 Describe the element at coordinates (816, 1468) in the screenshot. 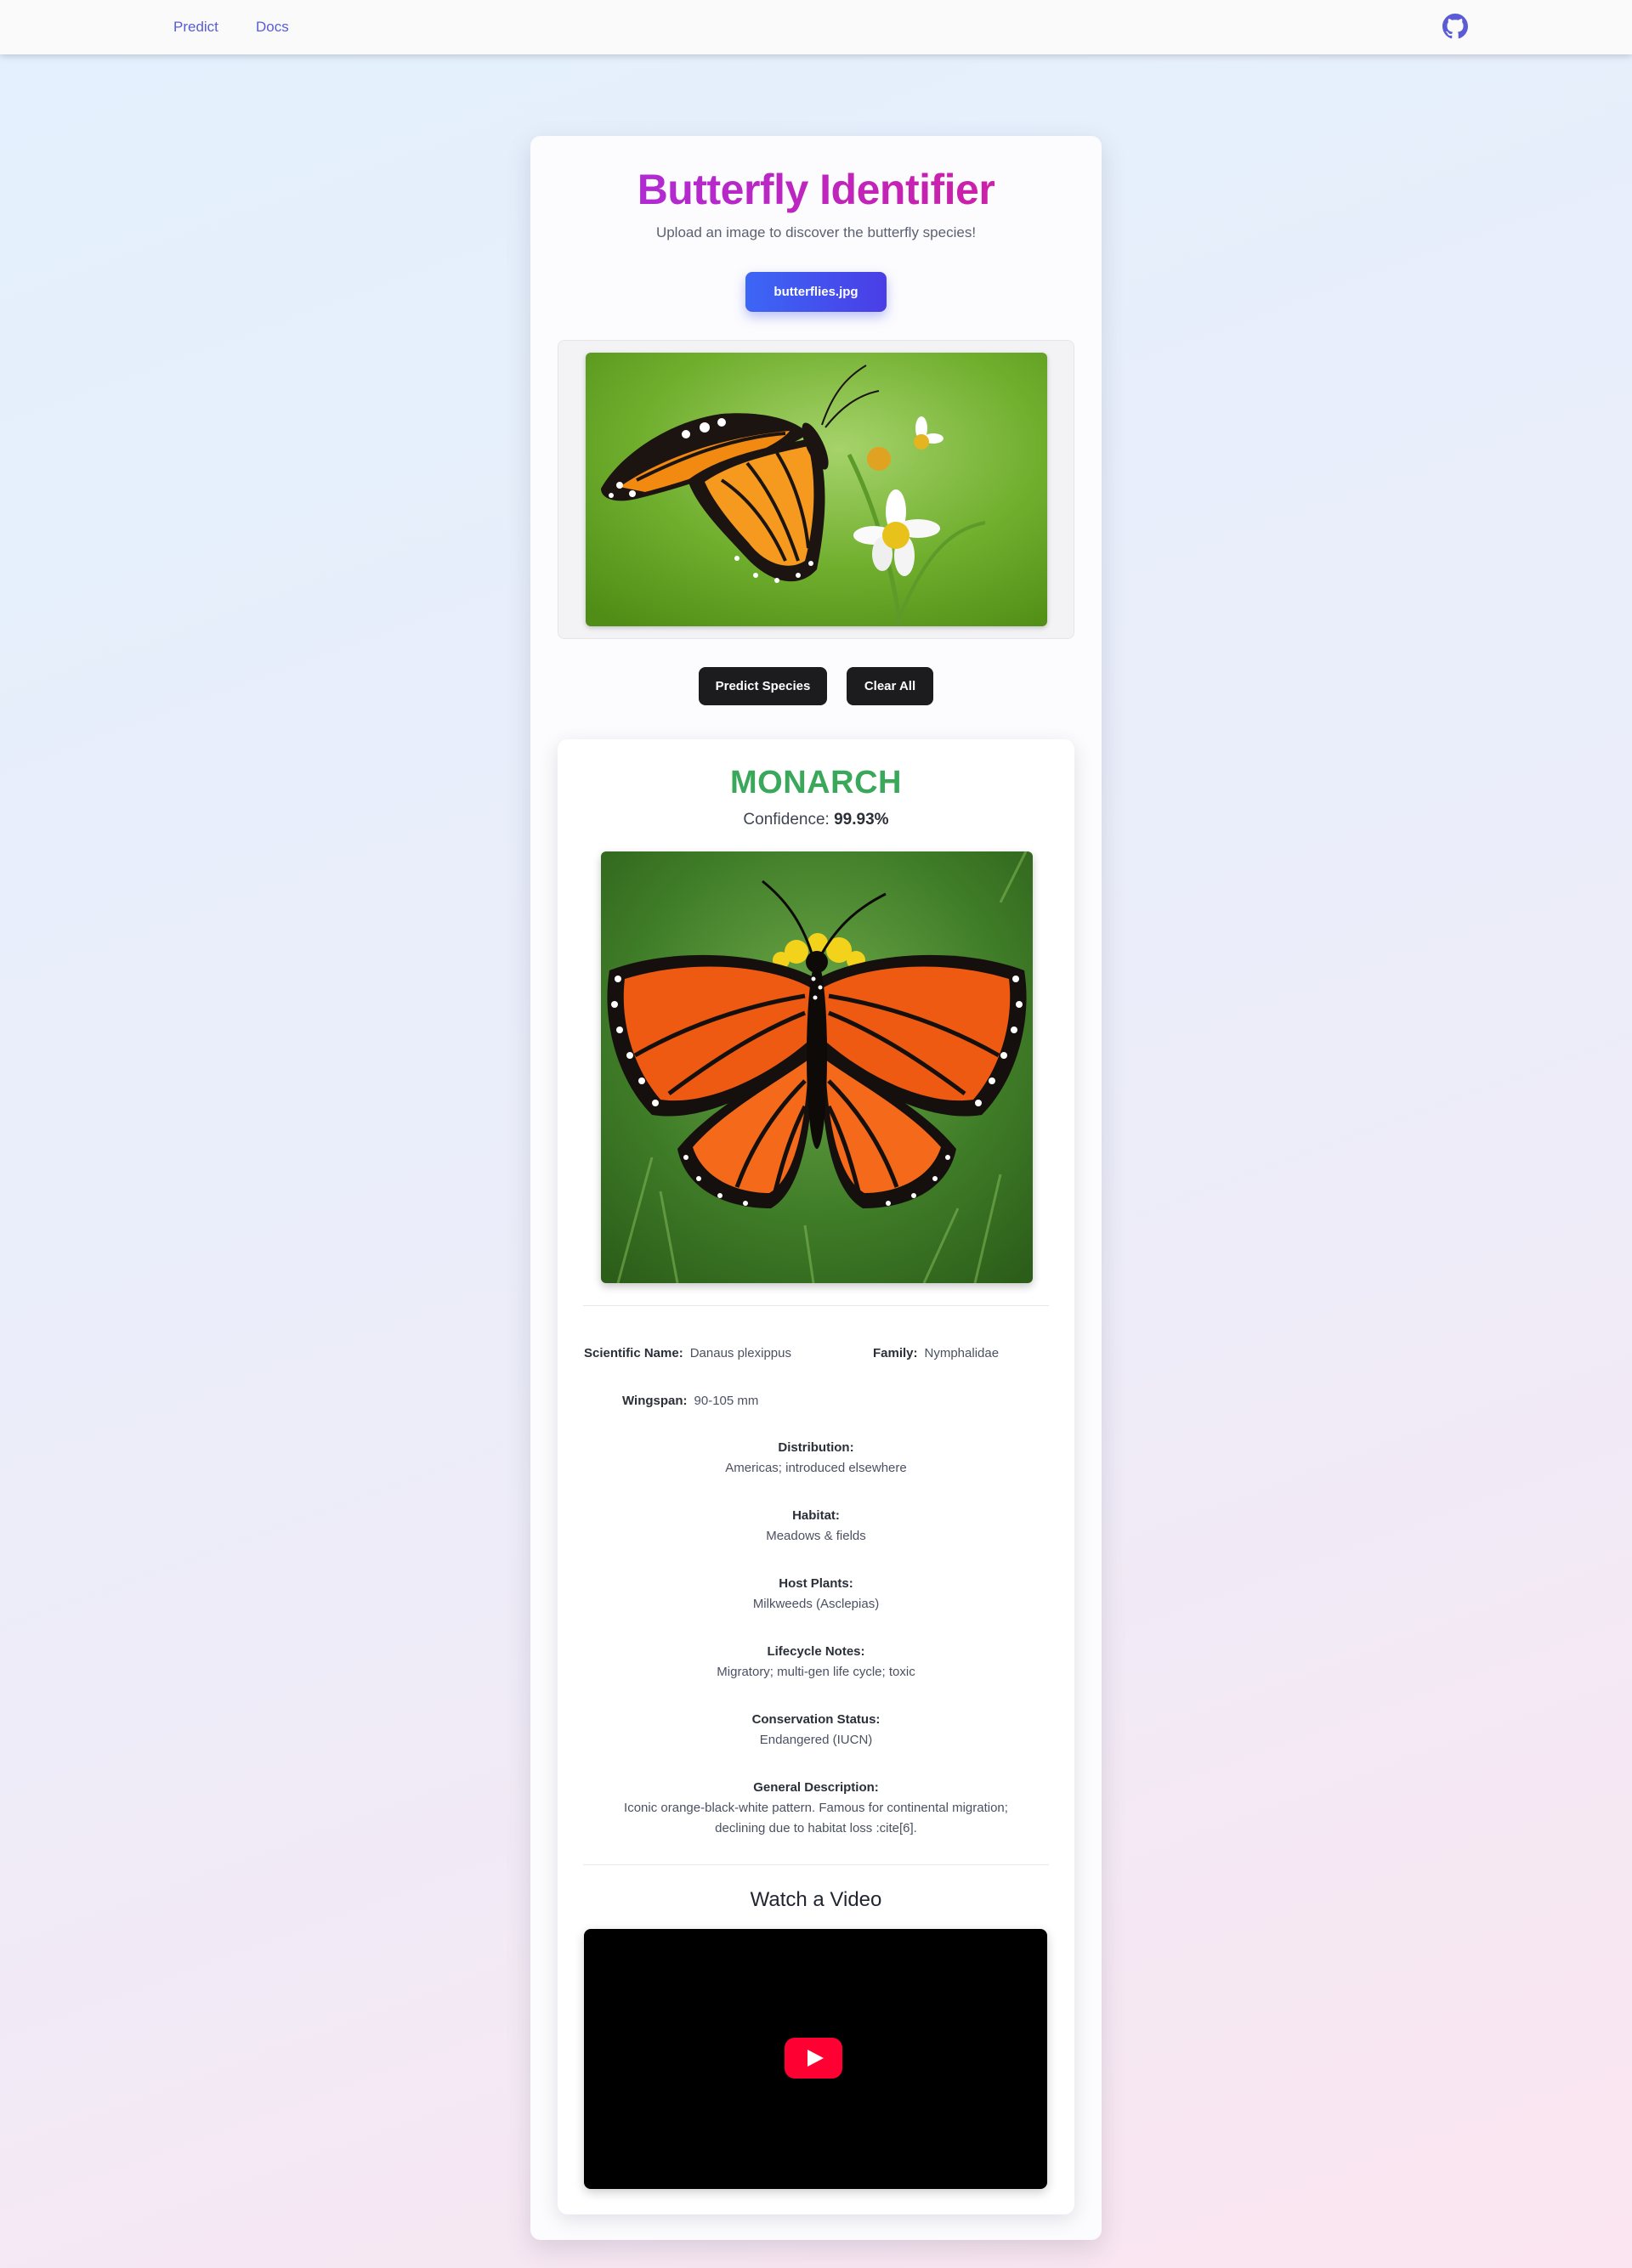

I see `field-value: Americas; introduced elsewhere` at that location.